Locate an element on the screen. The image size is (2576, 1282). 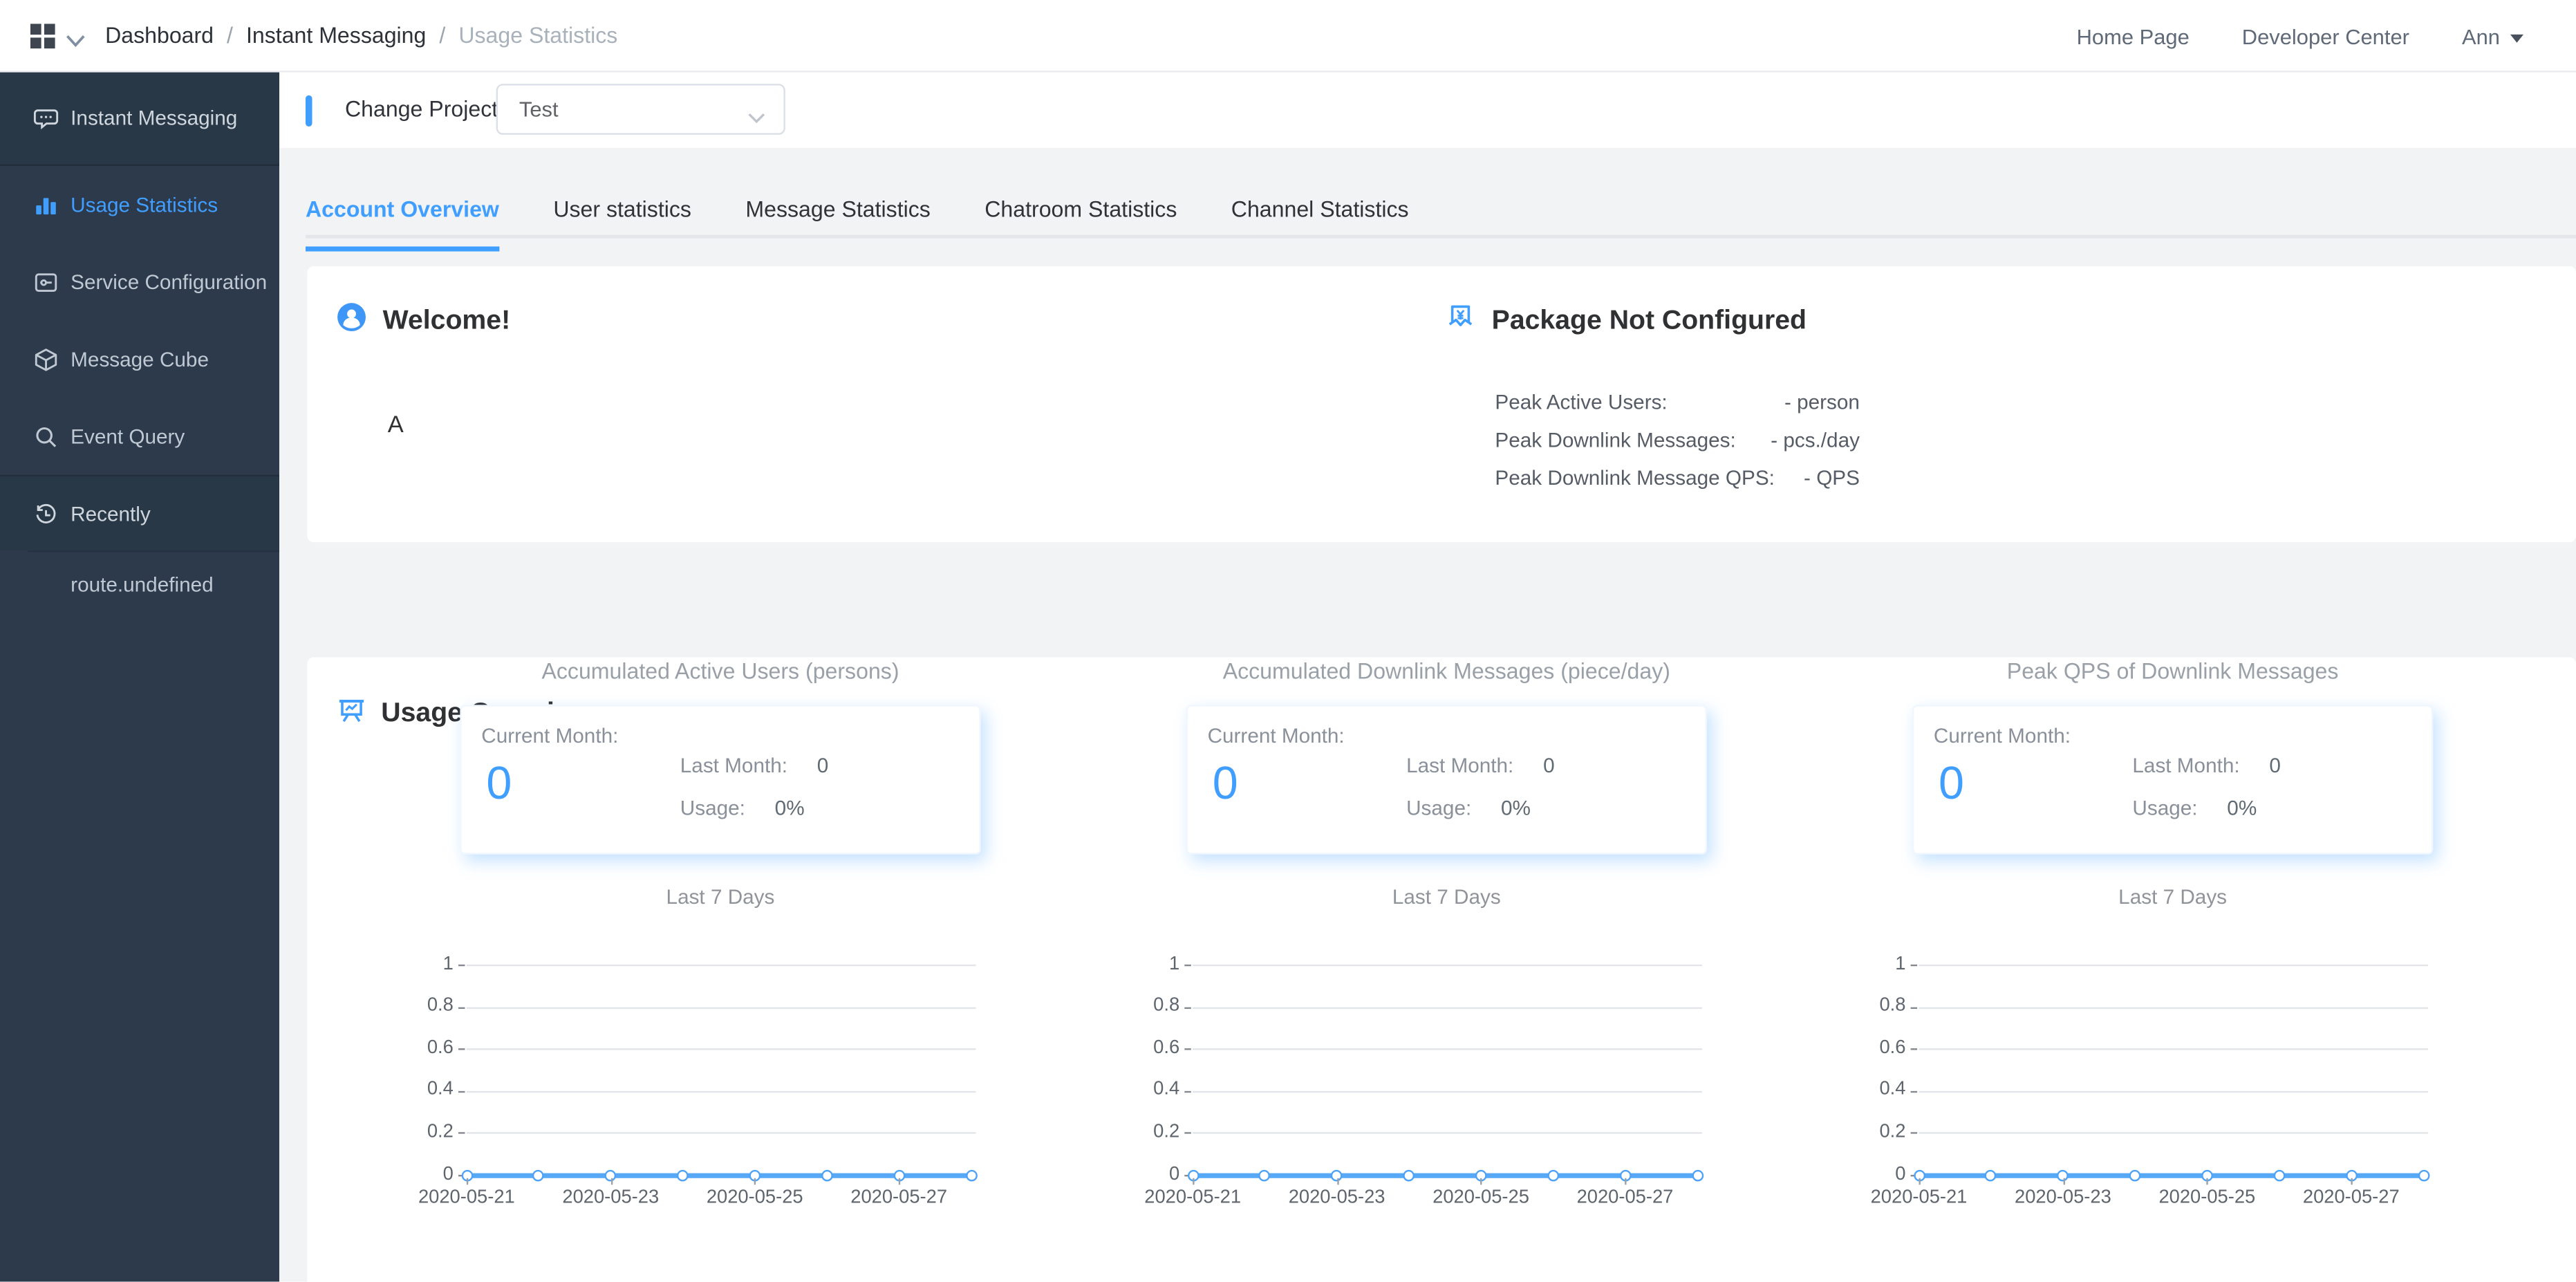
change-projects-label: Change Projects: is located at coordinates (430, 109).